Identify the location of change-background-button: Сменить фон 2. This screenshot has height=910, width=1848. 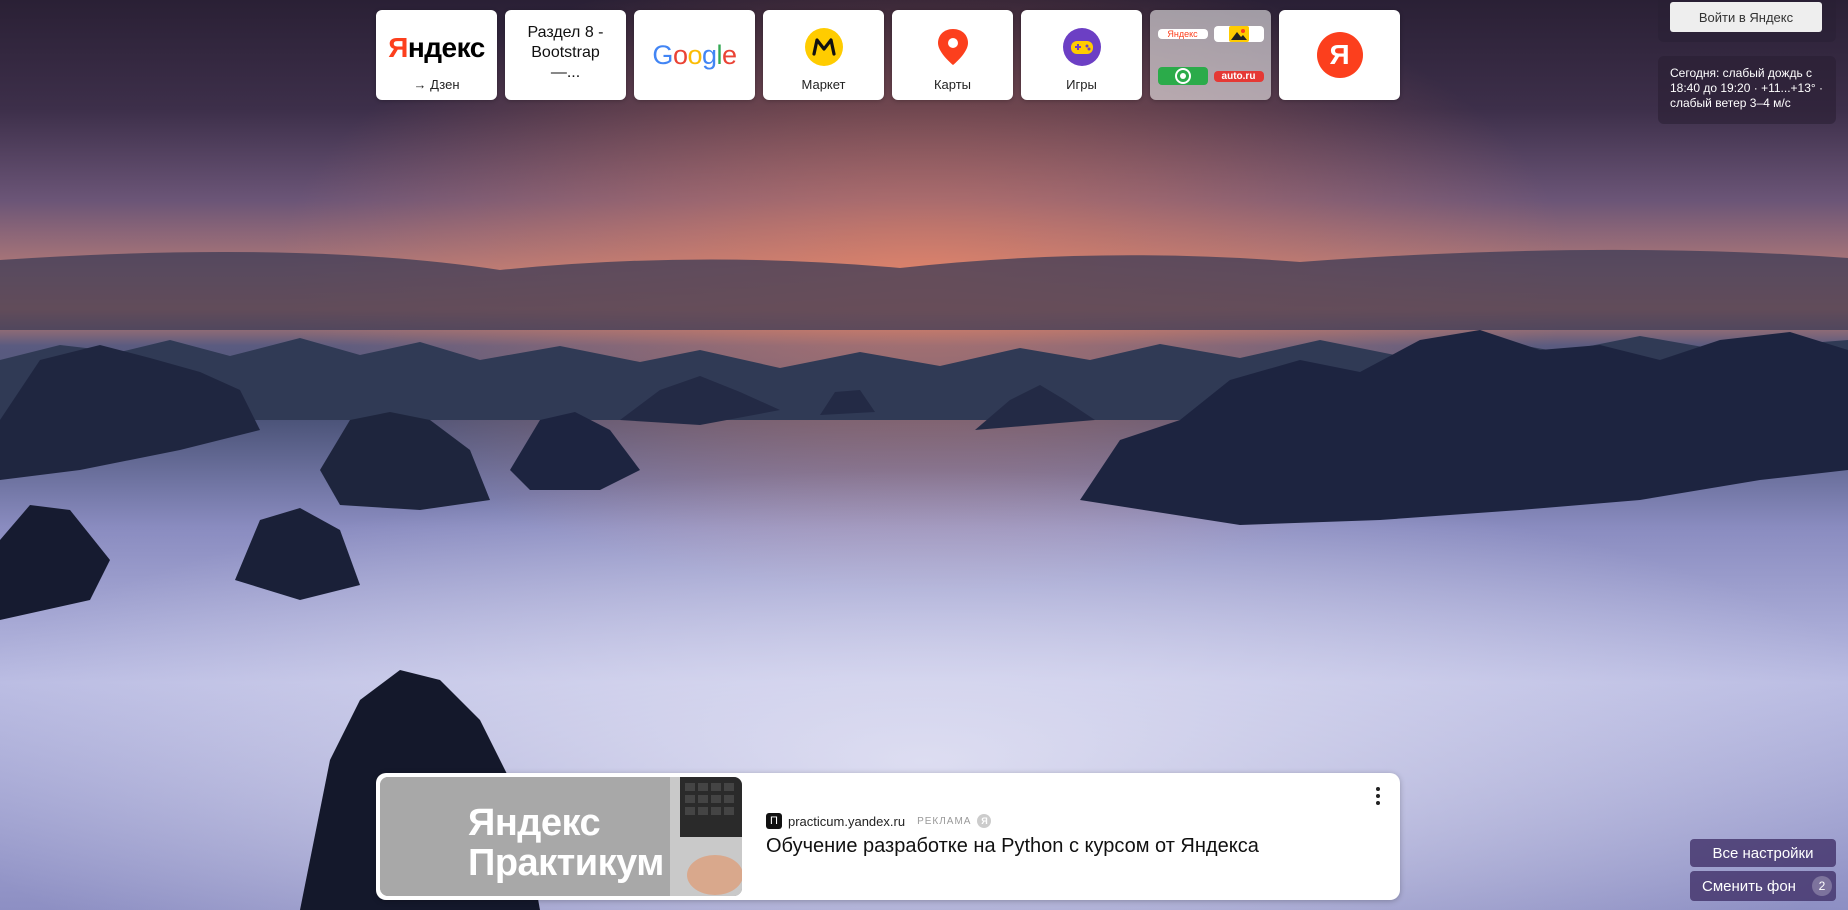
(1763, 886).